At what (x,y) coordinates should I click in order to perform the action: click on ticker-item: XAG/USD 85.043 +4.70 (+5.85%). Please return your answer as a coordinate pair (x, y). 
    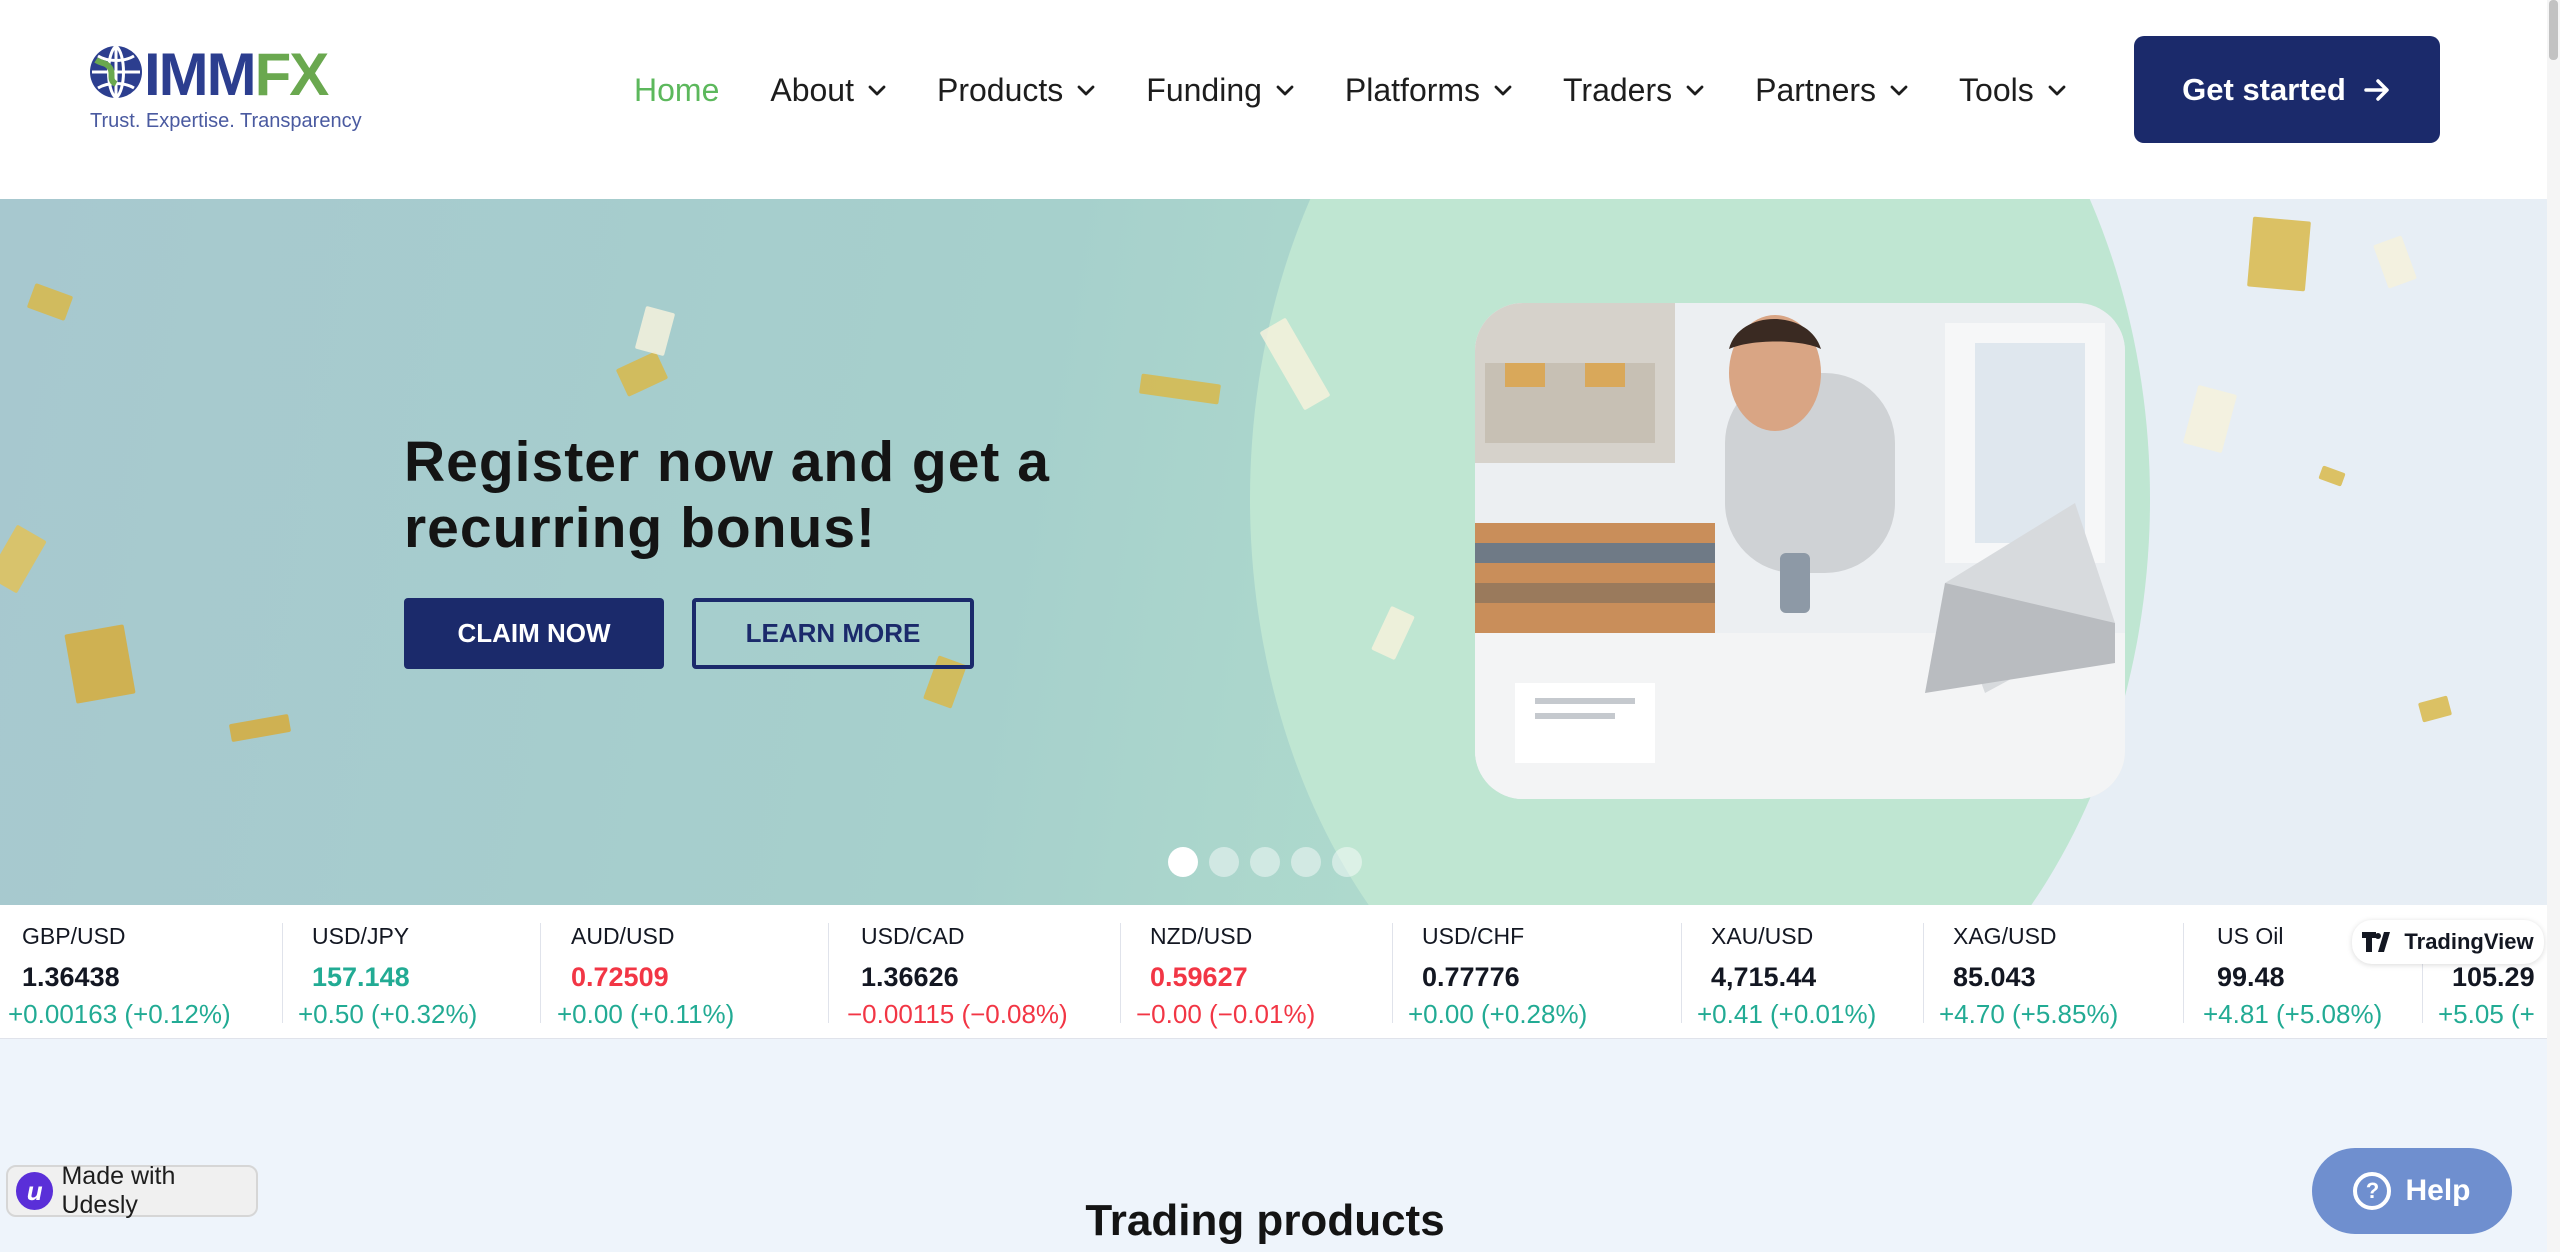
    Looking at the image, I should click on (2028, 976).